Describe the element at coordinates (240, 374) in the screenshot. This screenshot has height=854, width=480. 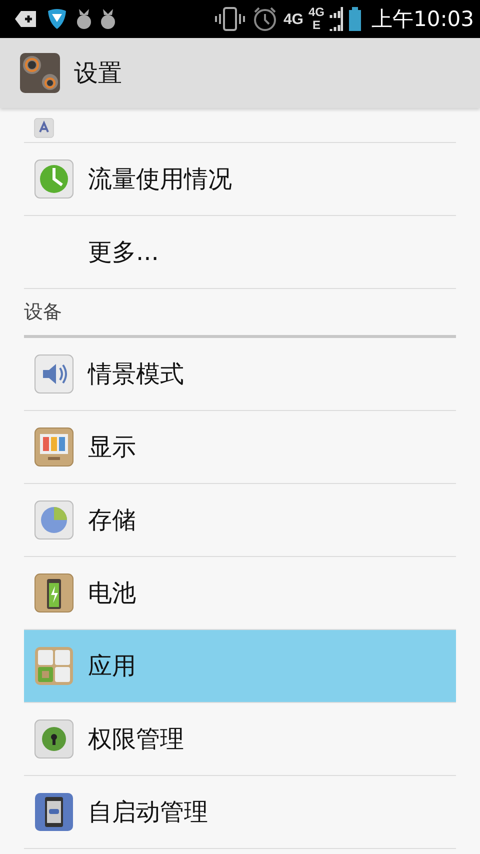
I see `settings-item: 情景模式` at that location.